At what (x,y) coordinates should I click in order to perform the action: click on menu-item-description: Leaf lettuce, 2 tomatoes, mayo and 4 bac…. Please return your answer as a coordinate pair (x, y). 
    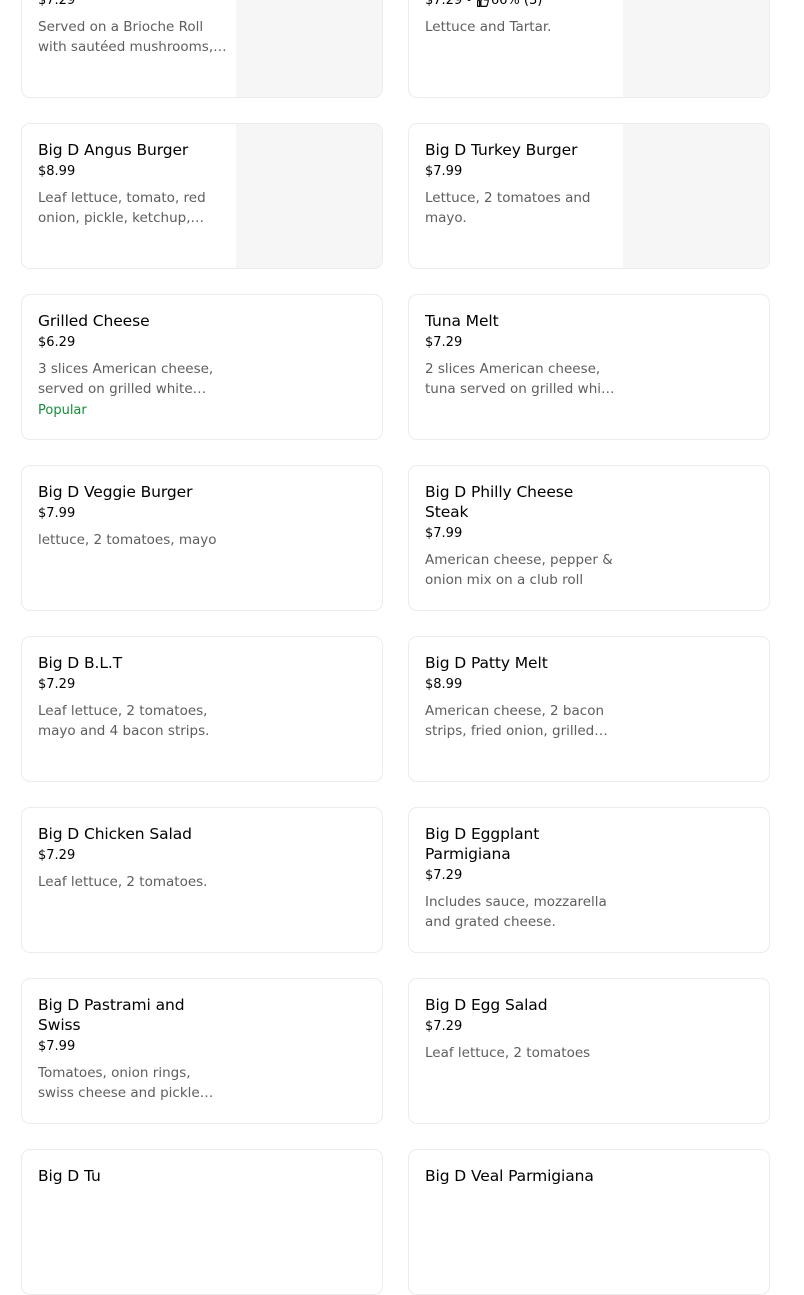
    Looking at the image, I should click on (124, 721).